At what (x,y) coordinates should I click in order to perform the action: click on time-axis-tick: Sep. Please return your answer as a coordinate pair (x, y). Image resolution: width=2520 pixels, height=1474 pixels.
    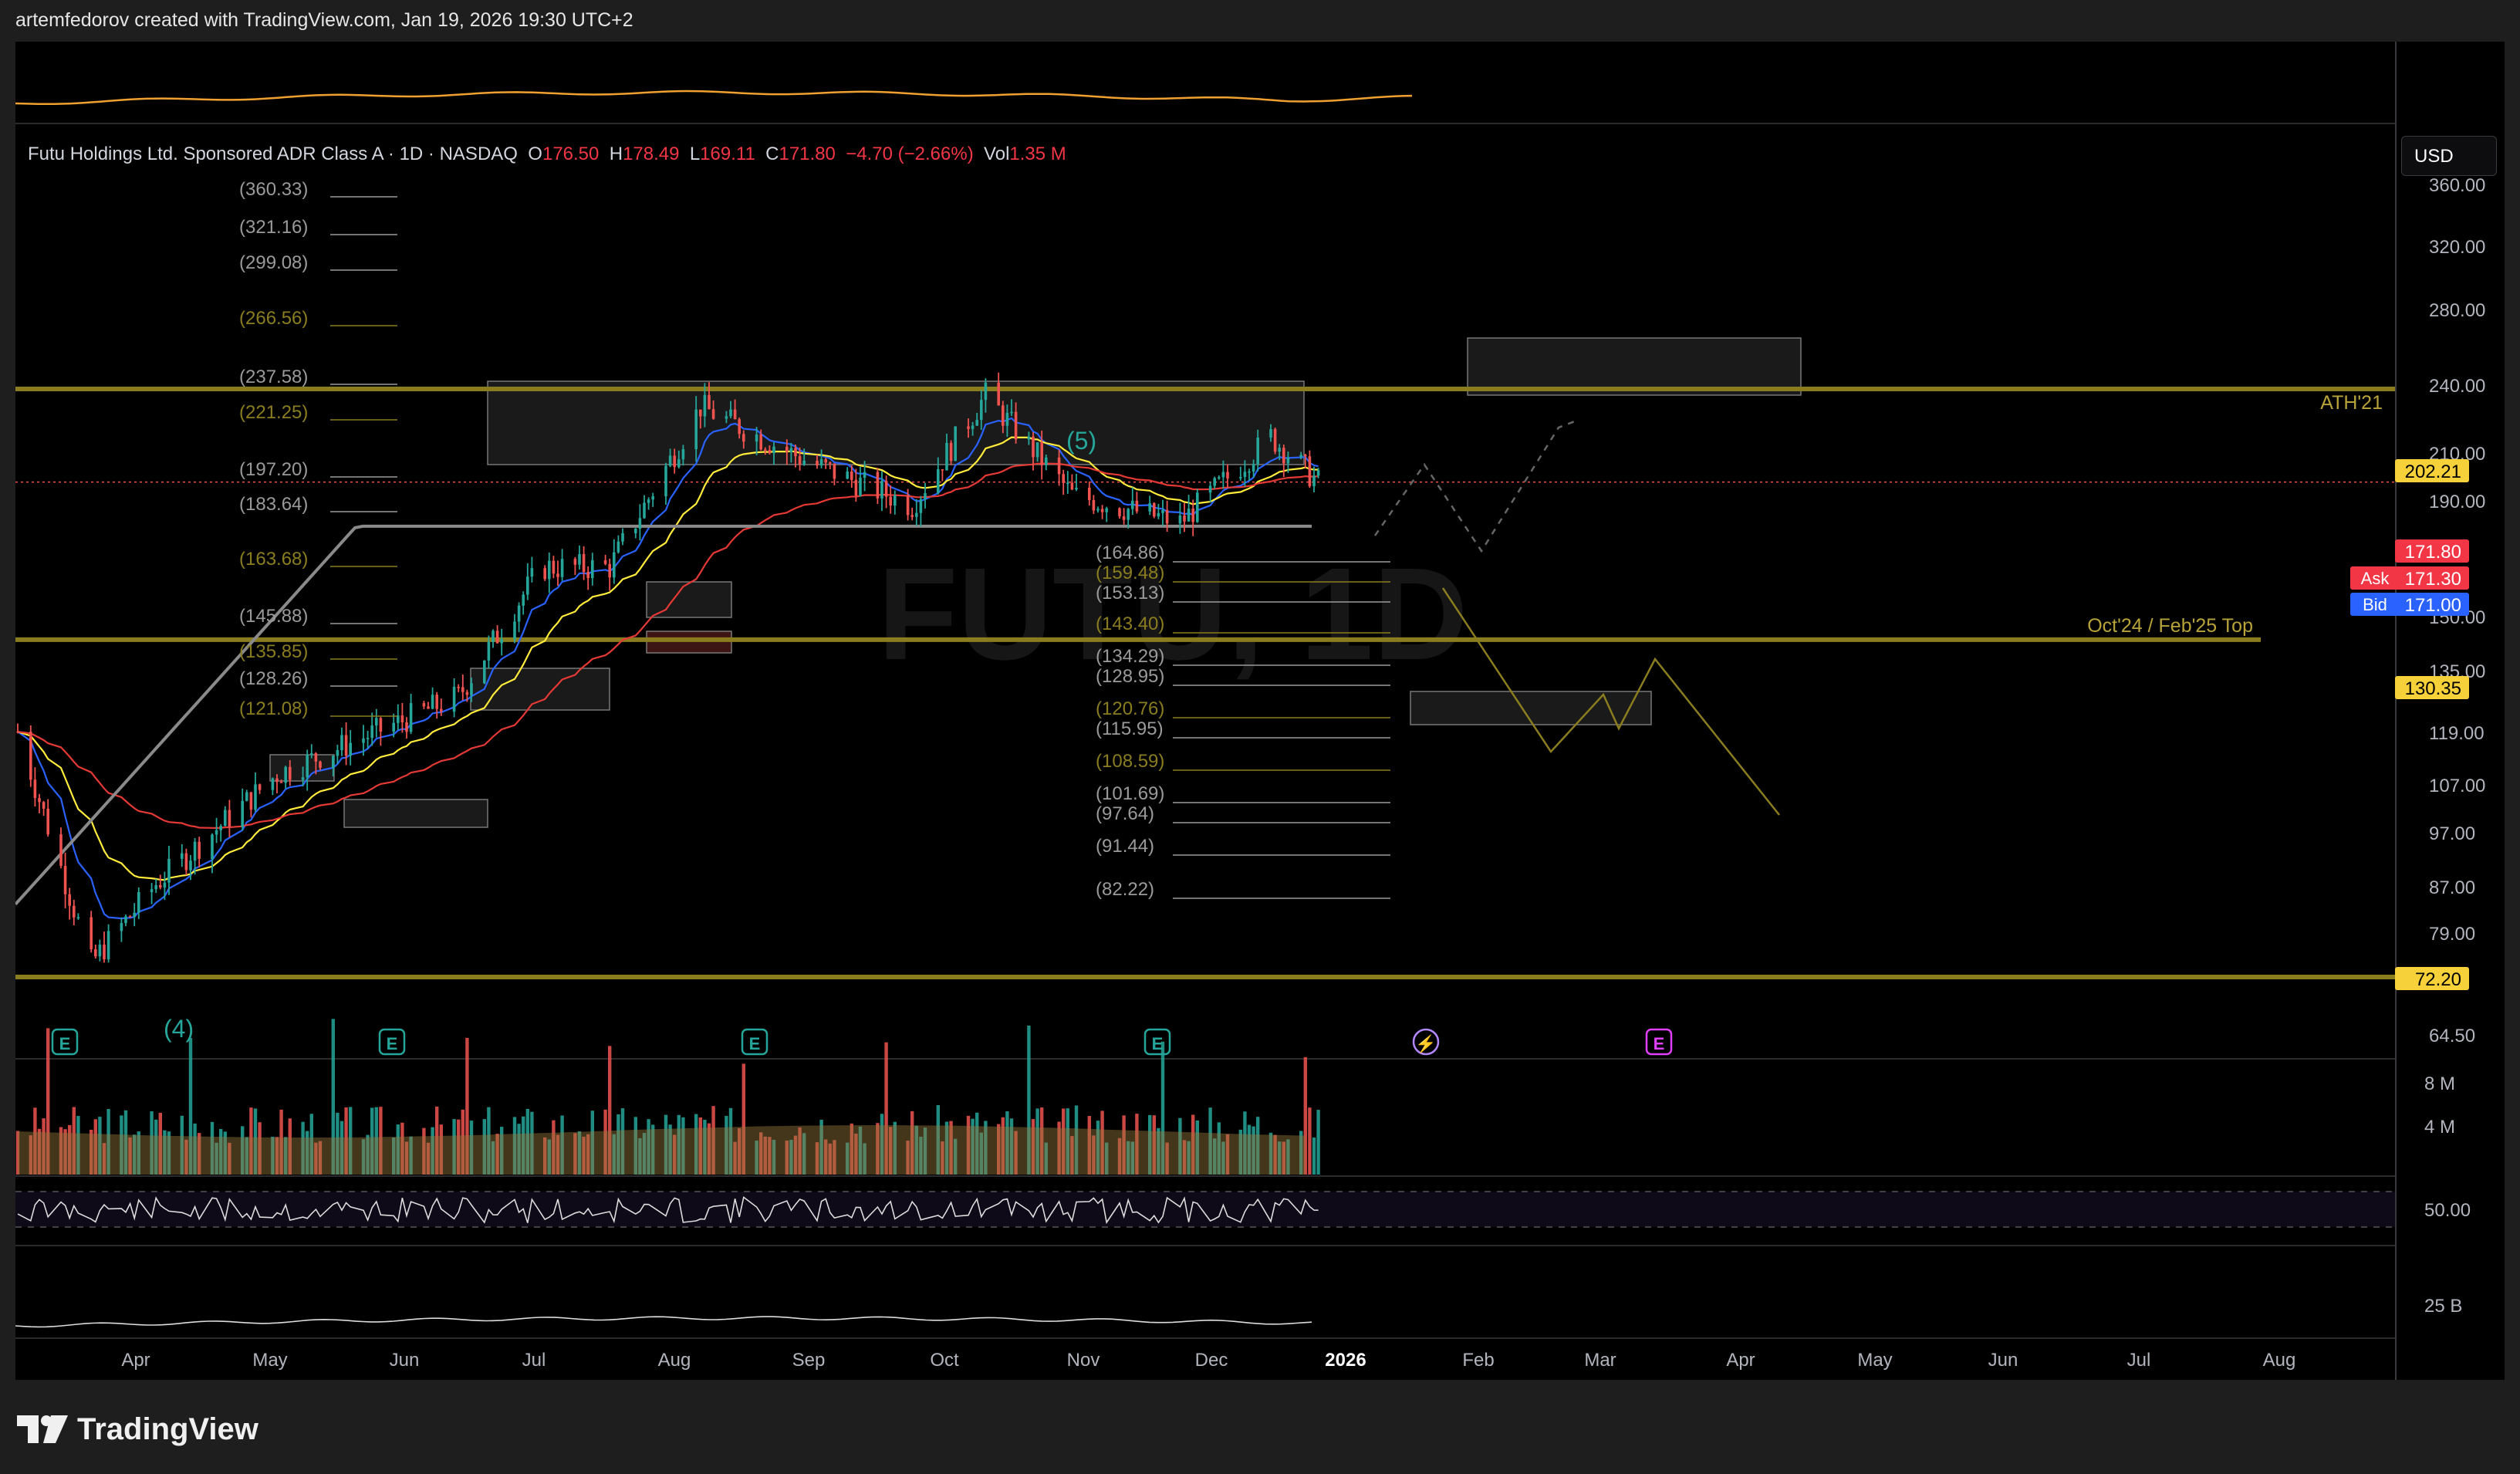
    Looking at the image, I should click on (809, 1360).